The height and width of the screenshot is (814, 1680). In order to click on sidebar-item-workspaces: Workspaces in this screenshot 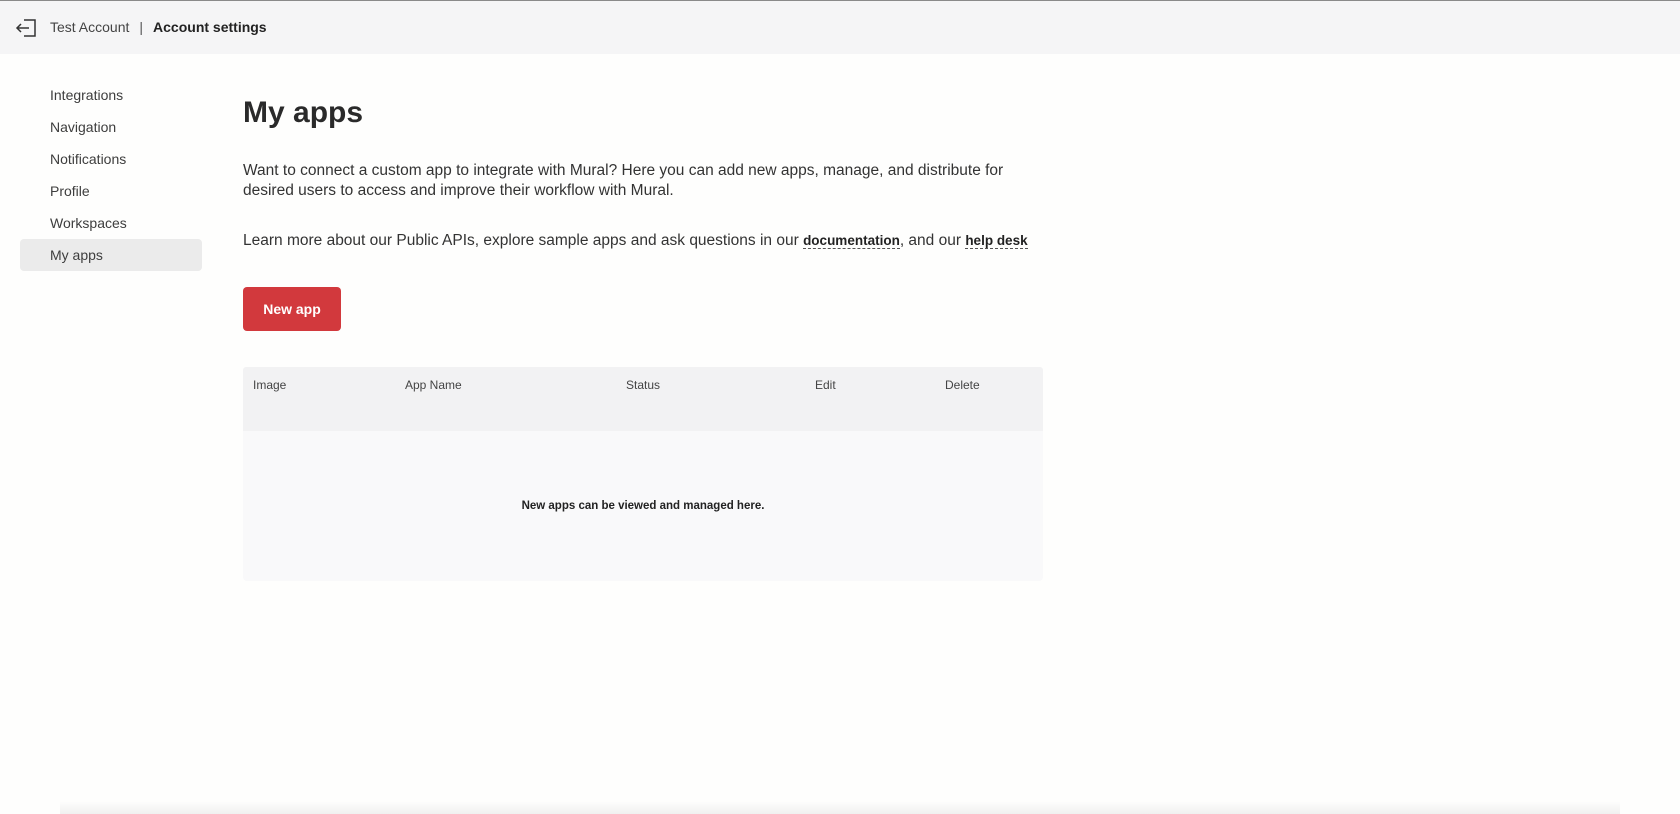, I will do `click(111, 223)`.